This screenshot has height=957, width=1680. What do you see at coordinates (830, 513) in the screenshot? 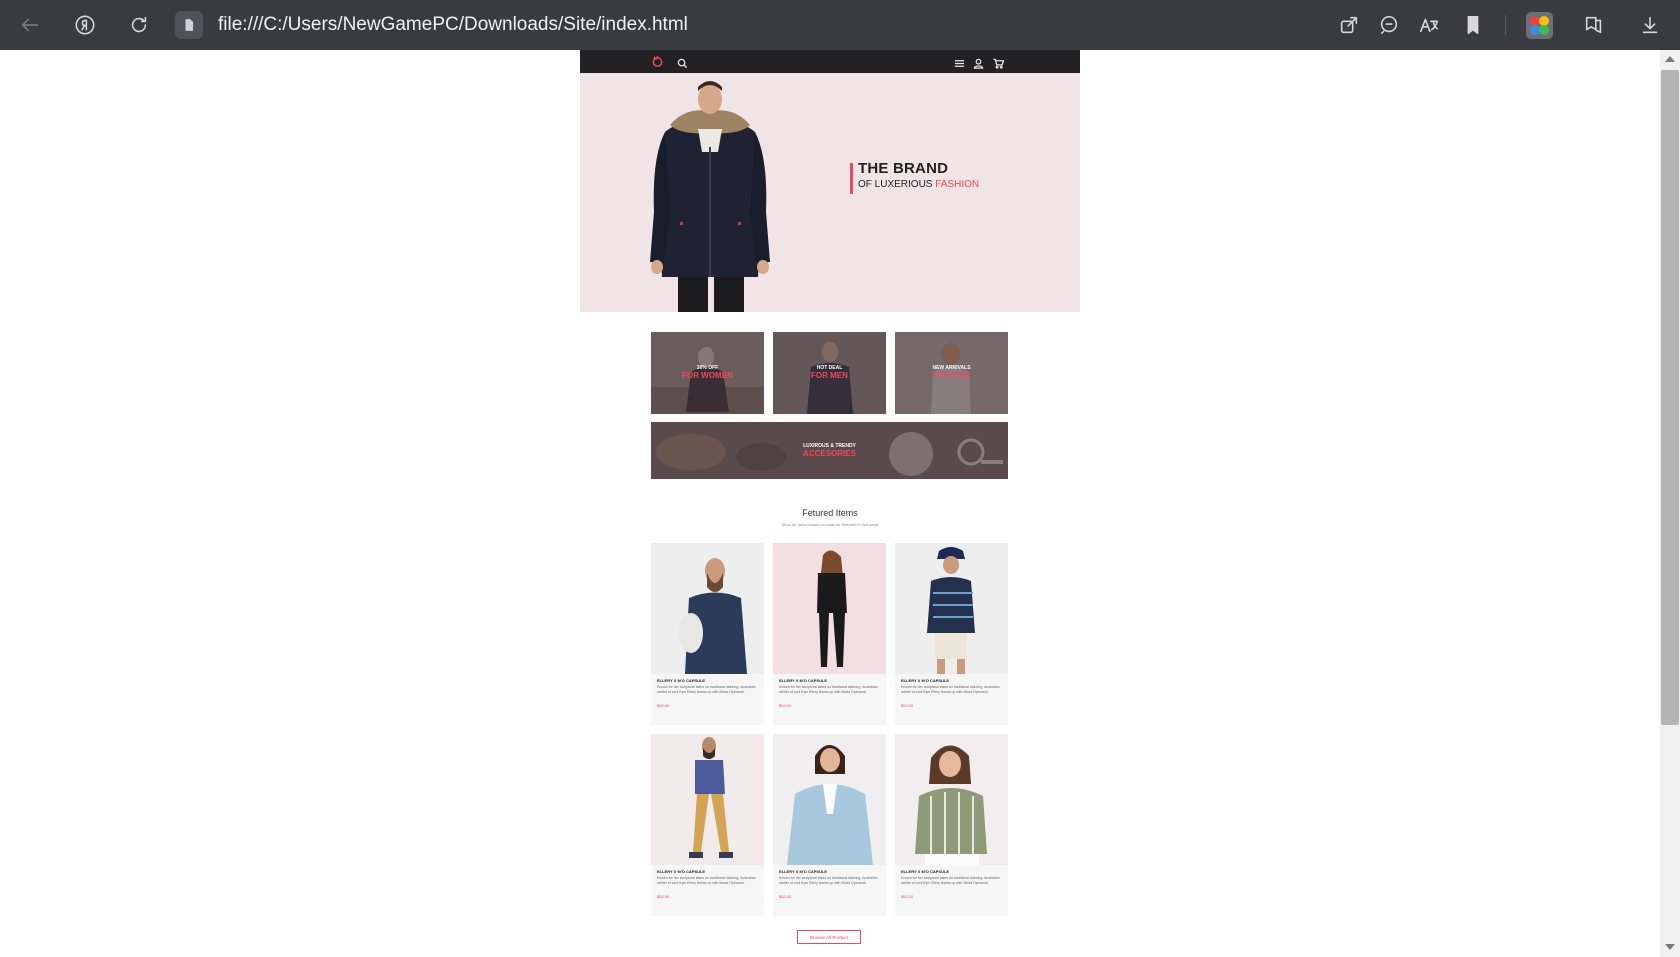
I see `featured-title: Fetured Items` at bounding box center [830, 513].